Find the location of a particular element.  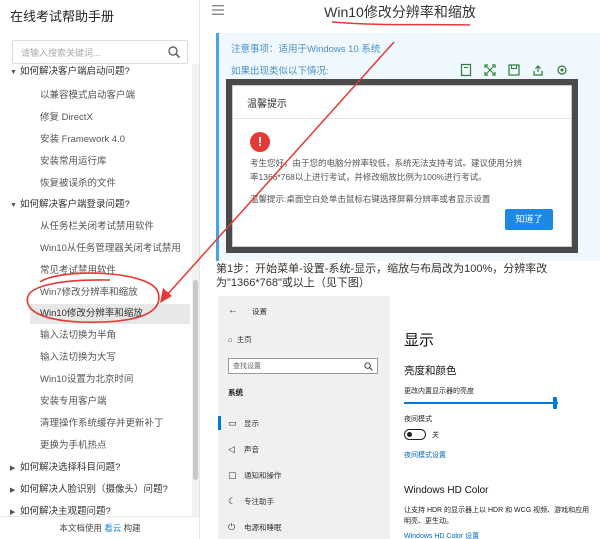

settings-nav-label: 通知和操作 is located at coordinates (263, 475).